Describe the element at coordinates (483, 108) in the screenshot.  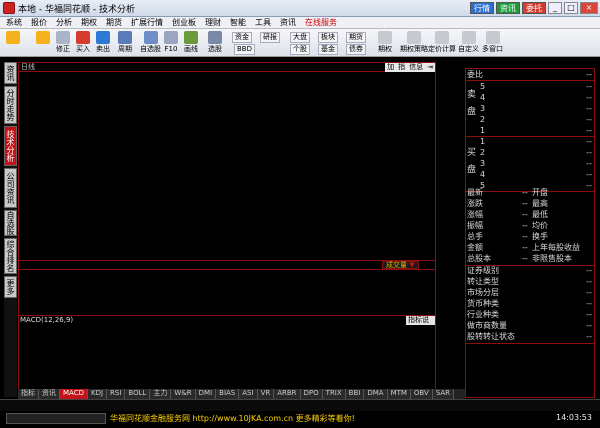
I see `level-number: 3` at that location.